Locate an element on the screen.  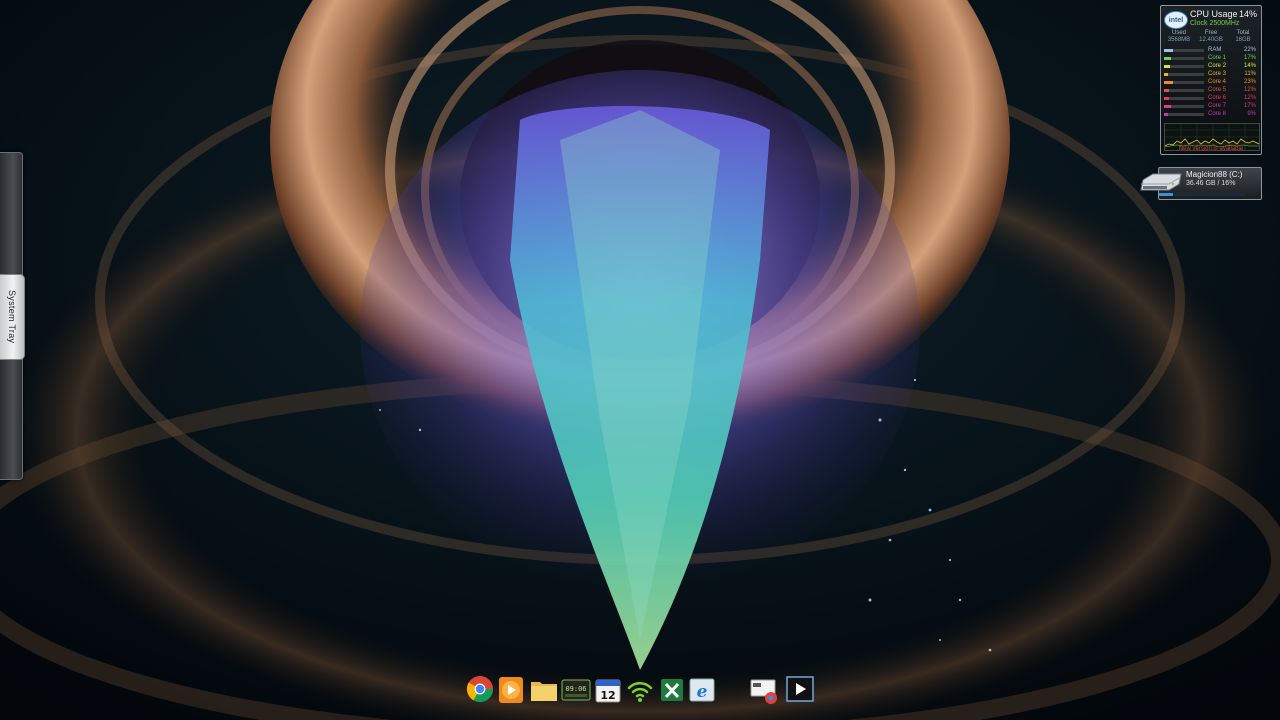
chrome-app-launcher-icon is located at coordinates (764, 690).